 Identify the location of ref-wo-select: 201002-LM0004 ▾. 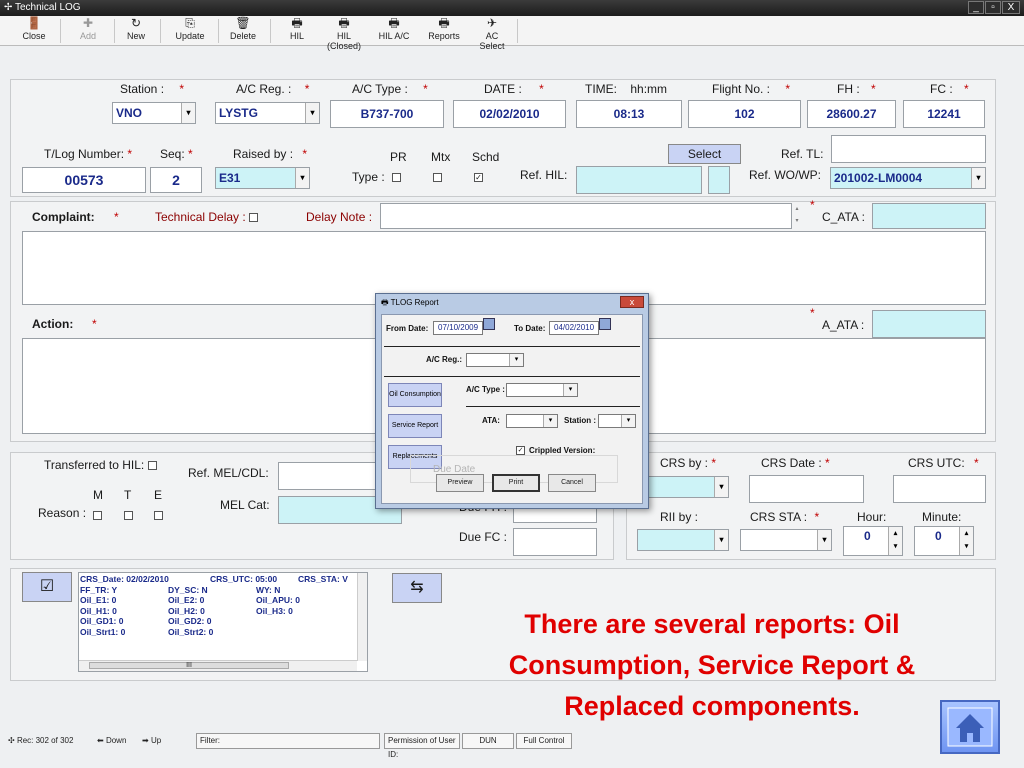
(908, 178).